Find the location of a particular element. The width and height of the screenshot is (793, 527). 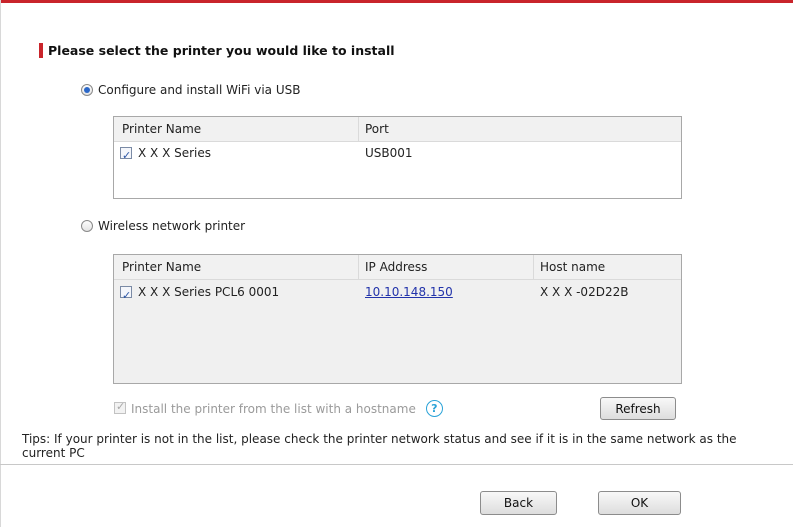

ip-address-link: 10.10.148.150 is located at coordinates (409, 292).